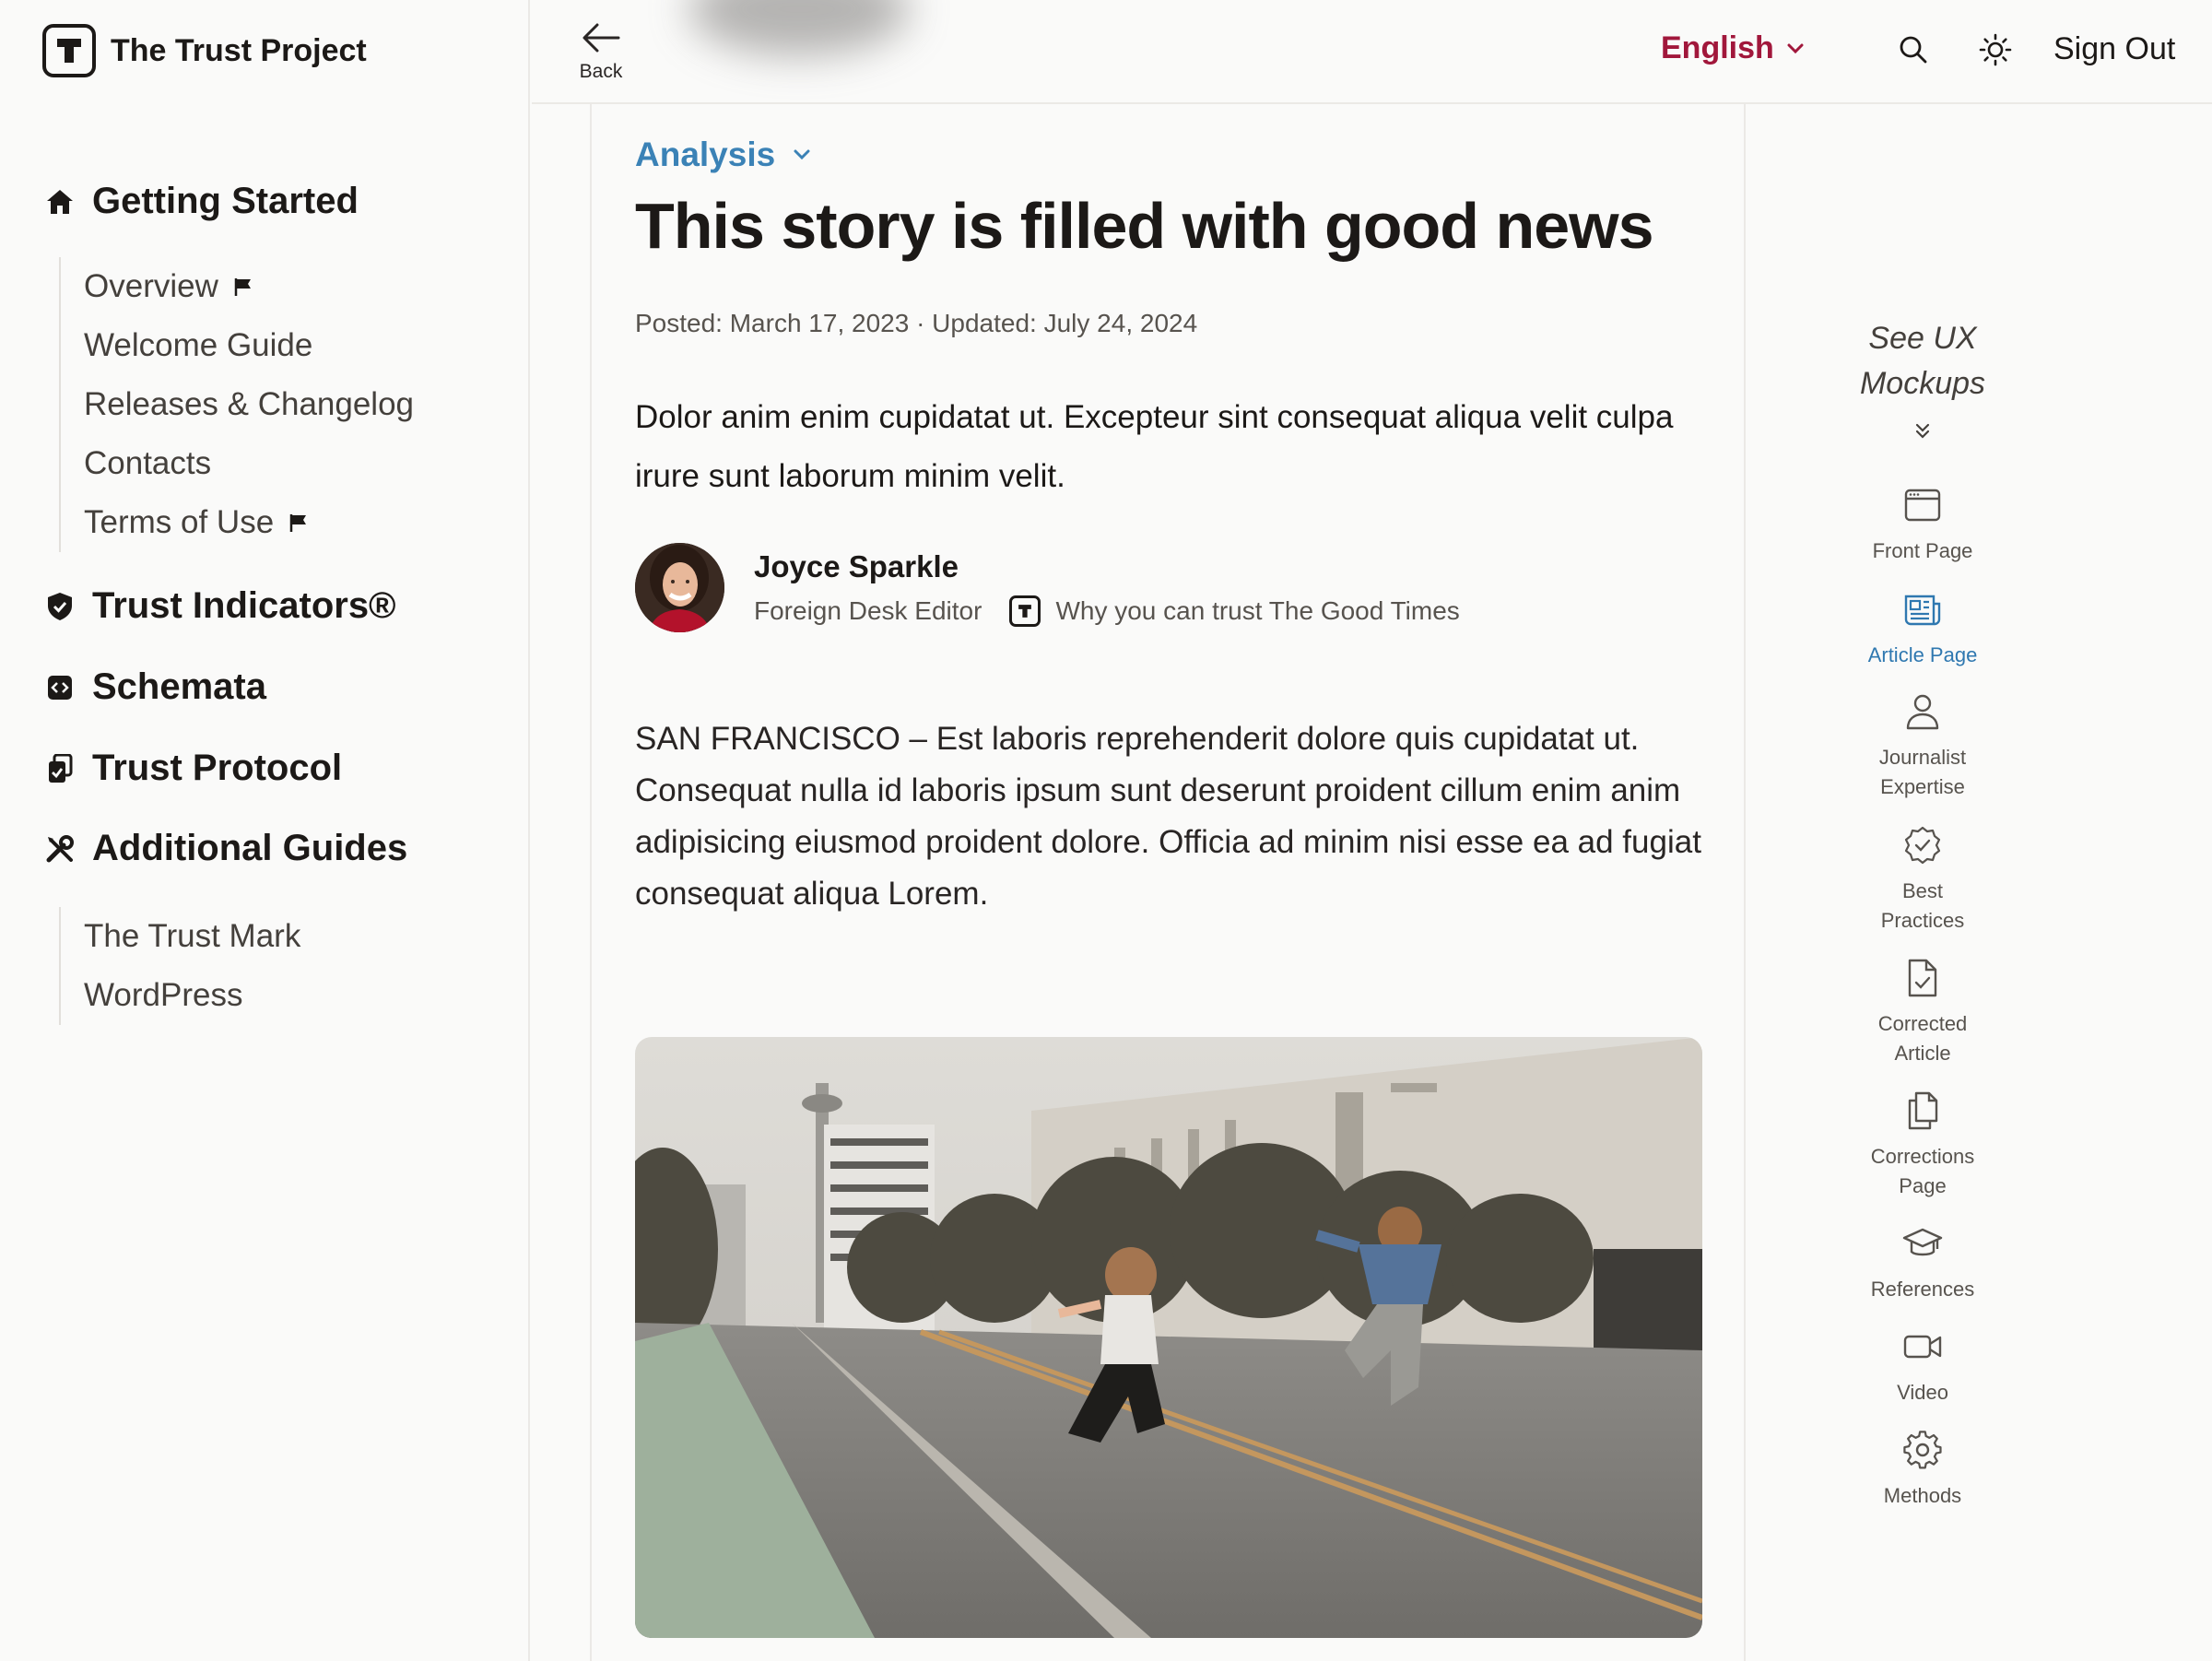 The width and height of the screenshot is (2212, 1661). I want to click on nav-section-trust-protocol: Trust Protocol, so click(193, 768).